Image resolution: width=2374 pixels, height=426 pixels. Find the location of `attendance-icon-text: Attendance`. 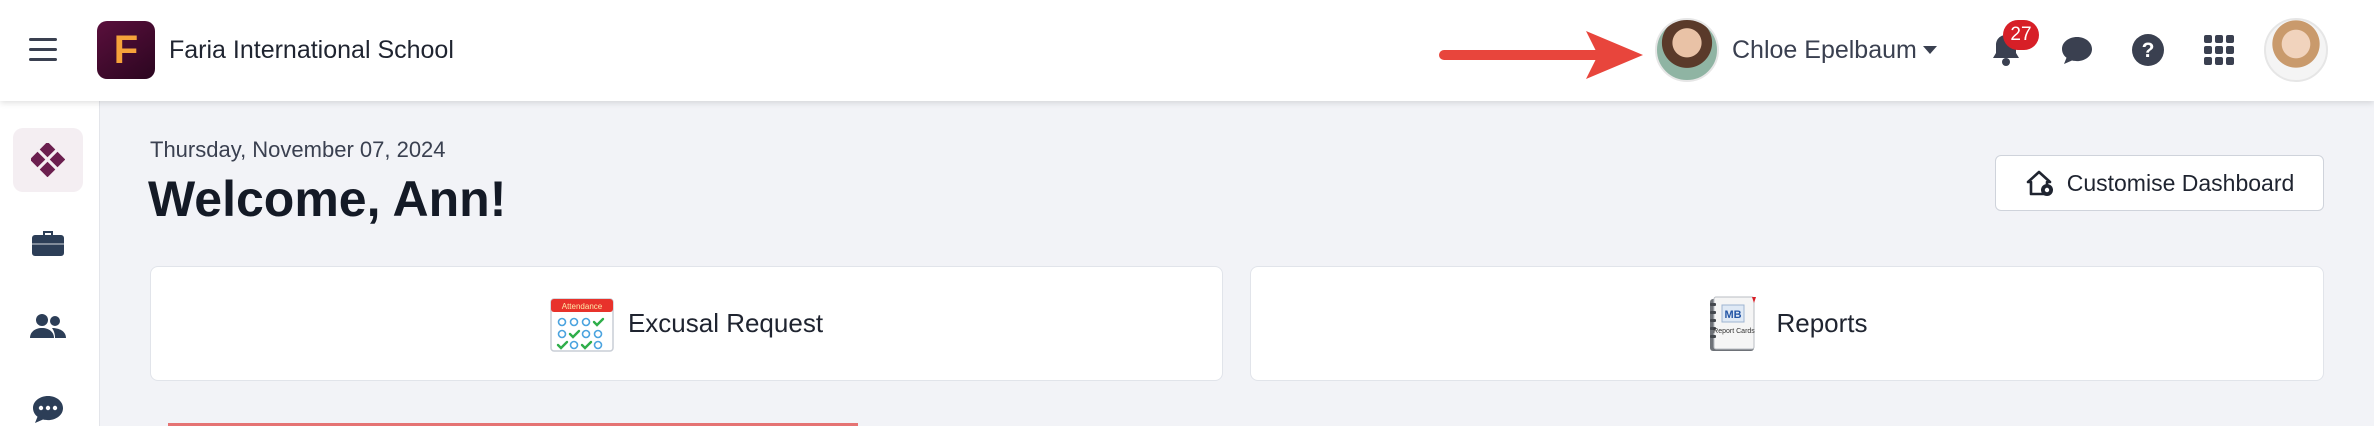

attendance-icon-text: Attendance is located at coordinates (582, 306).